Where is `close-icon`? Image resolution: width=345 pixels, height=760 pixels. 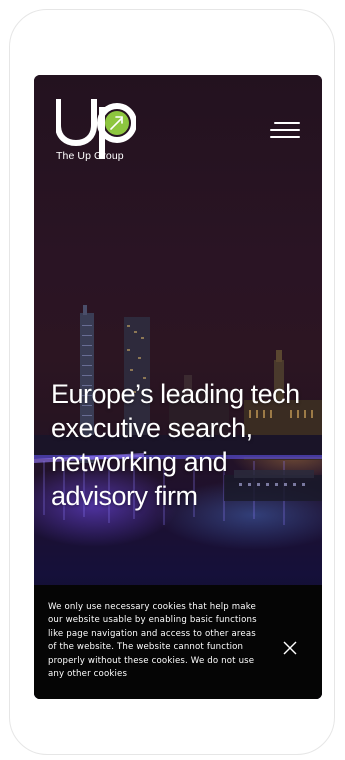
close-icon is located at coordinates (290, 648).